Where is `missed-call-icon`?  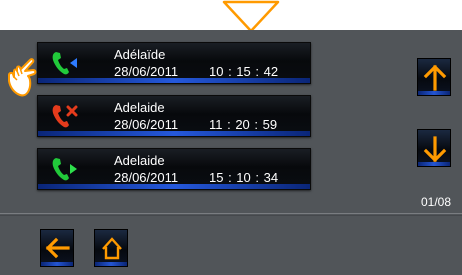 missed-call-icon is located at coordinates (65, 116).